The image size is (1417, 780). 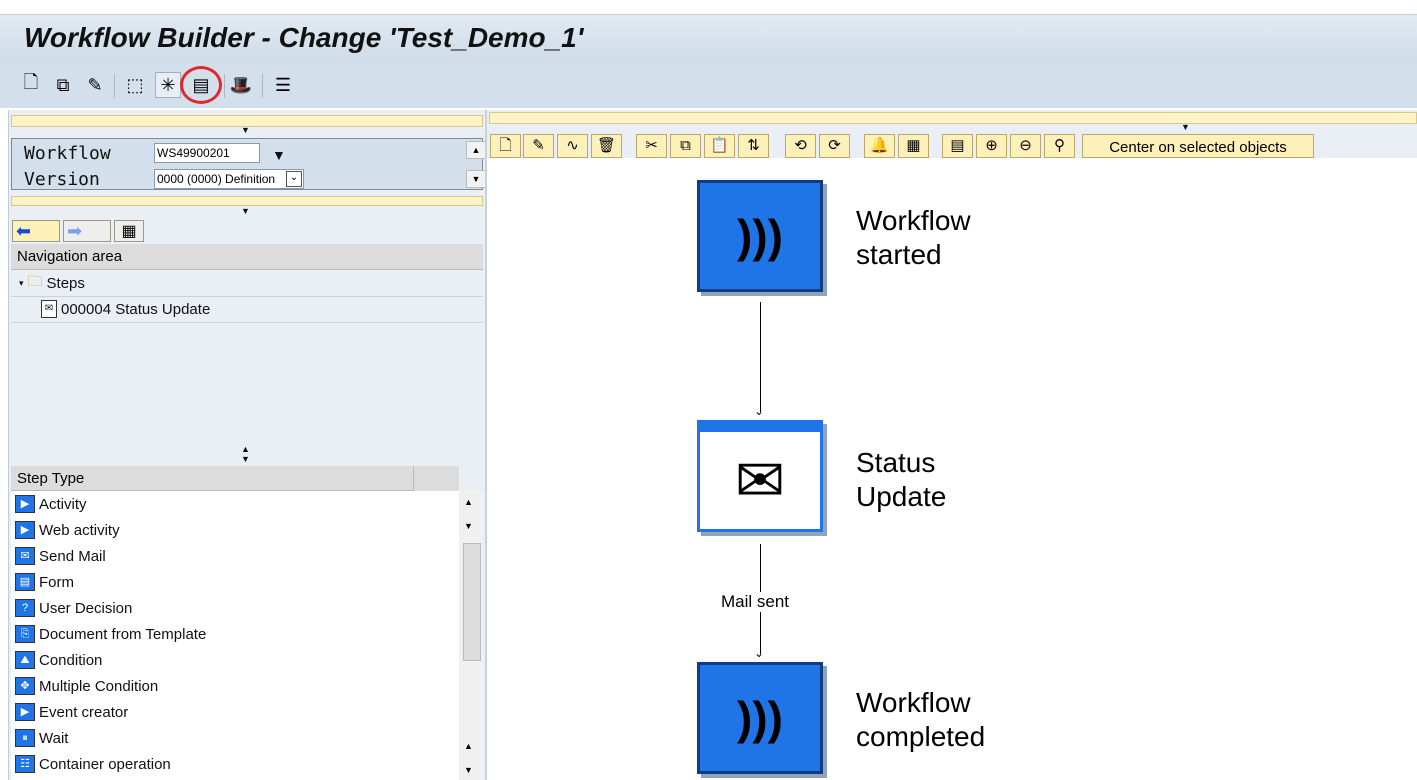 I want to click on step-type-item: ✥ Multiple Condition, so click(x=86, y=686).